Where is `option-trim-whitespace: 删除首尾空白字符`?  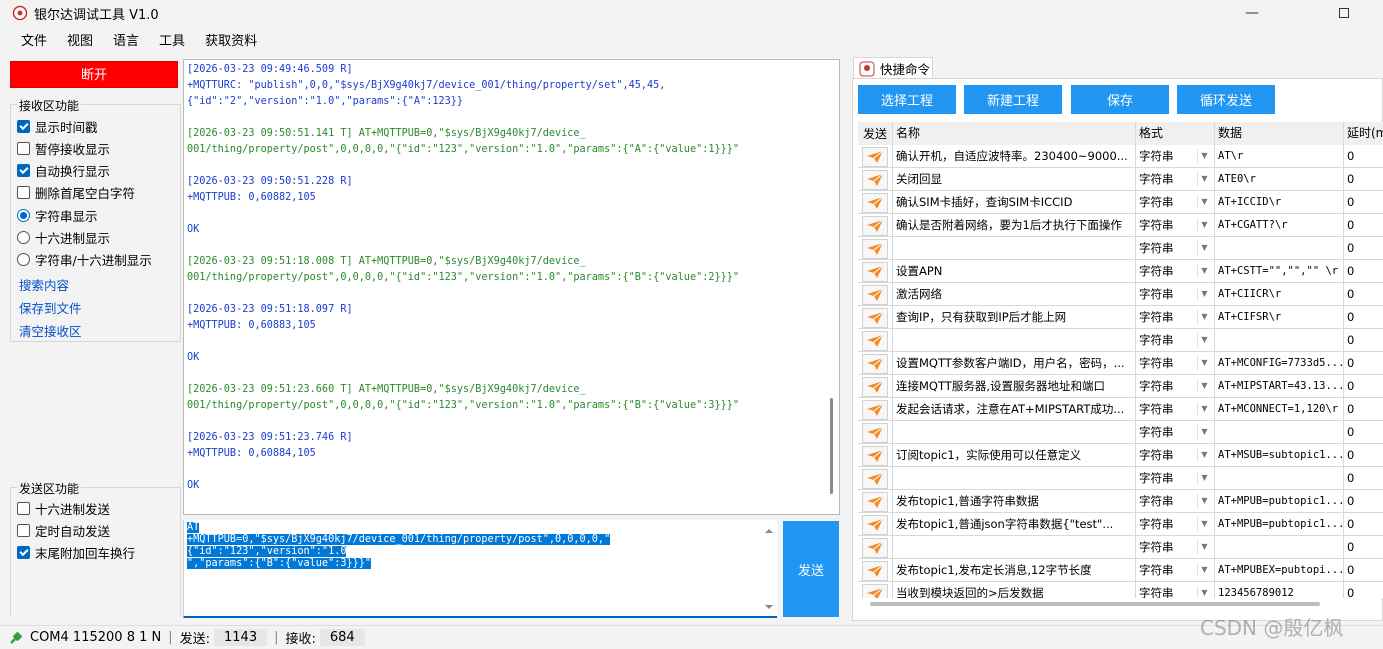
option-trim-whitespace: 删除首尾空白字符 is located at coordinates (76, 192).